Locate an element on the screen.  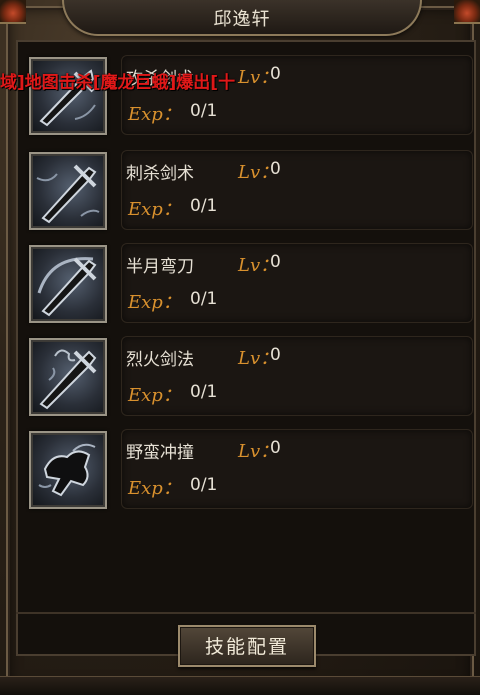
skill-row: 刺杀剑术 Lv： 0 Exp： 0/1 is located at coordinates (251, 190).